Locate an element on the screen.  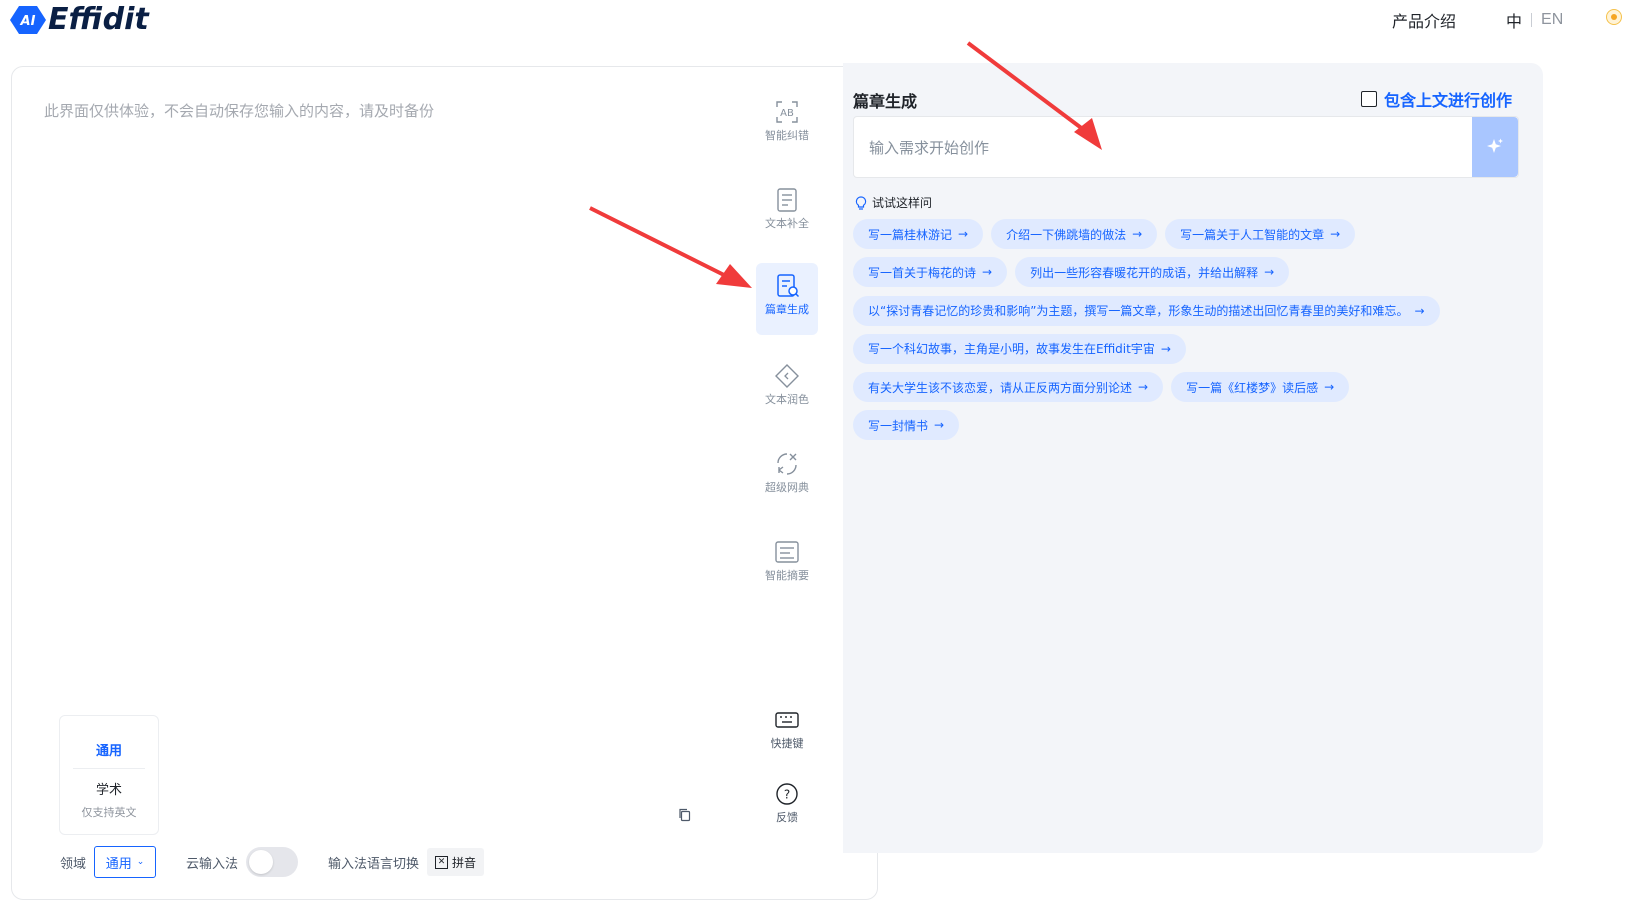
tool-label: 智能纠错 is located at coordinates (787, 135).